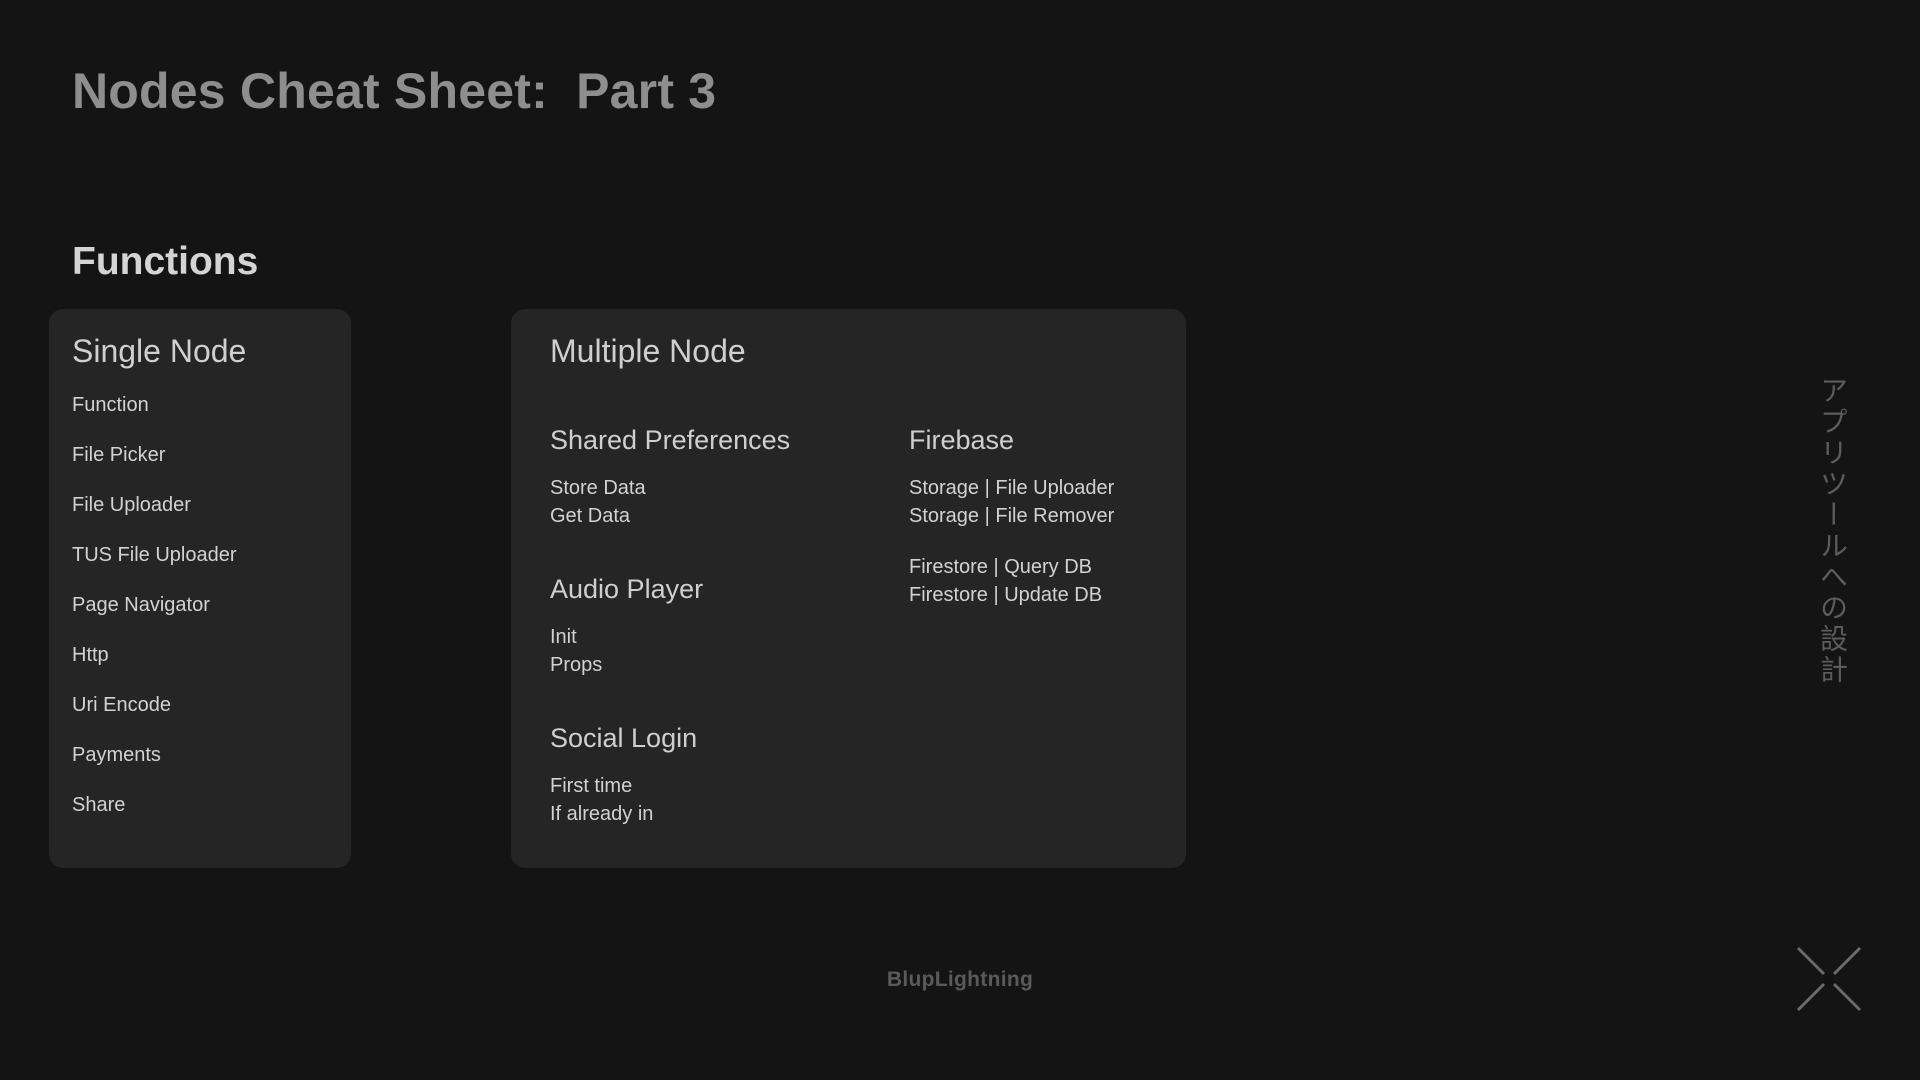 Image resolution: width=1920 pixels, height=1080 pixels. Describe the element at coordinates (648, 351) in the screenshot. I see `multiple-node-title: Multiple Node` at that location.